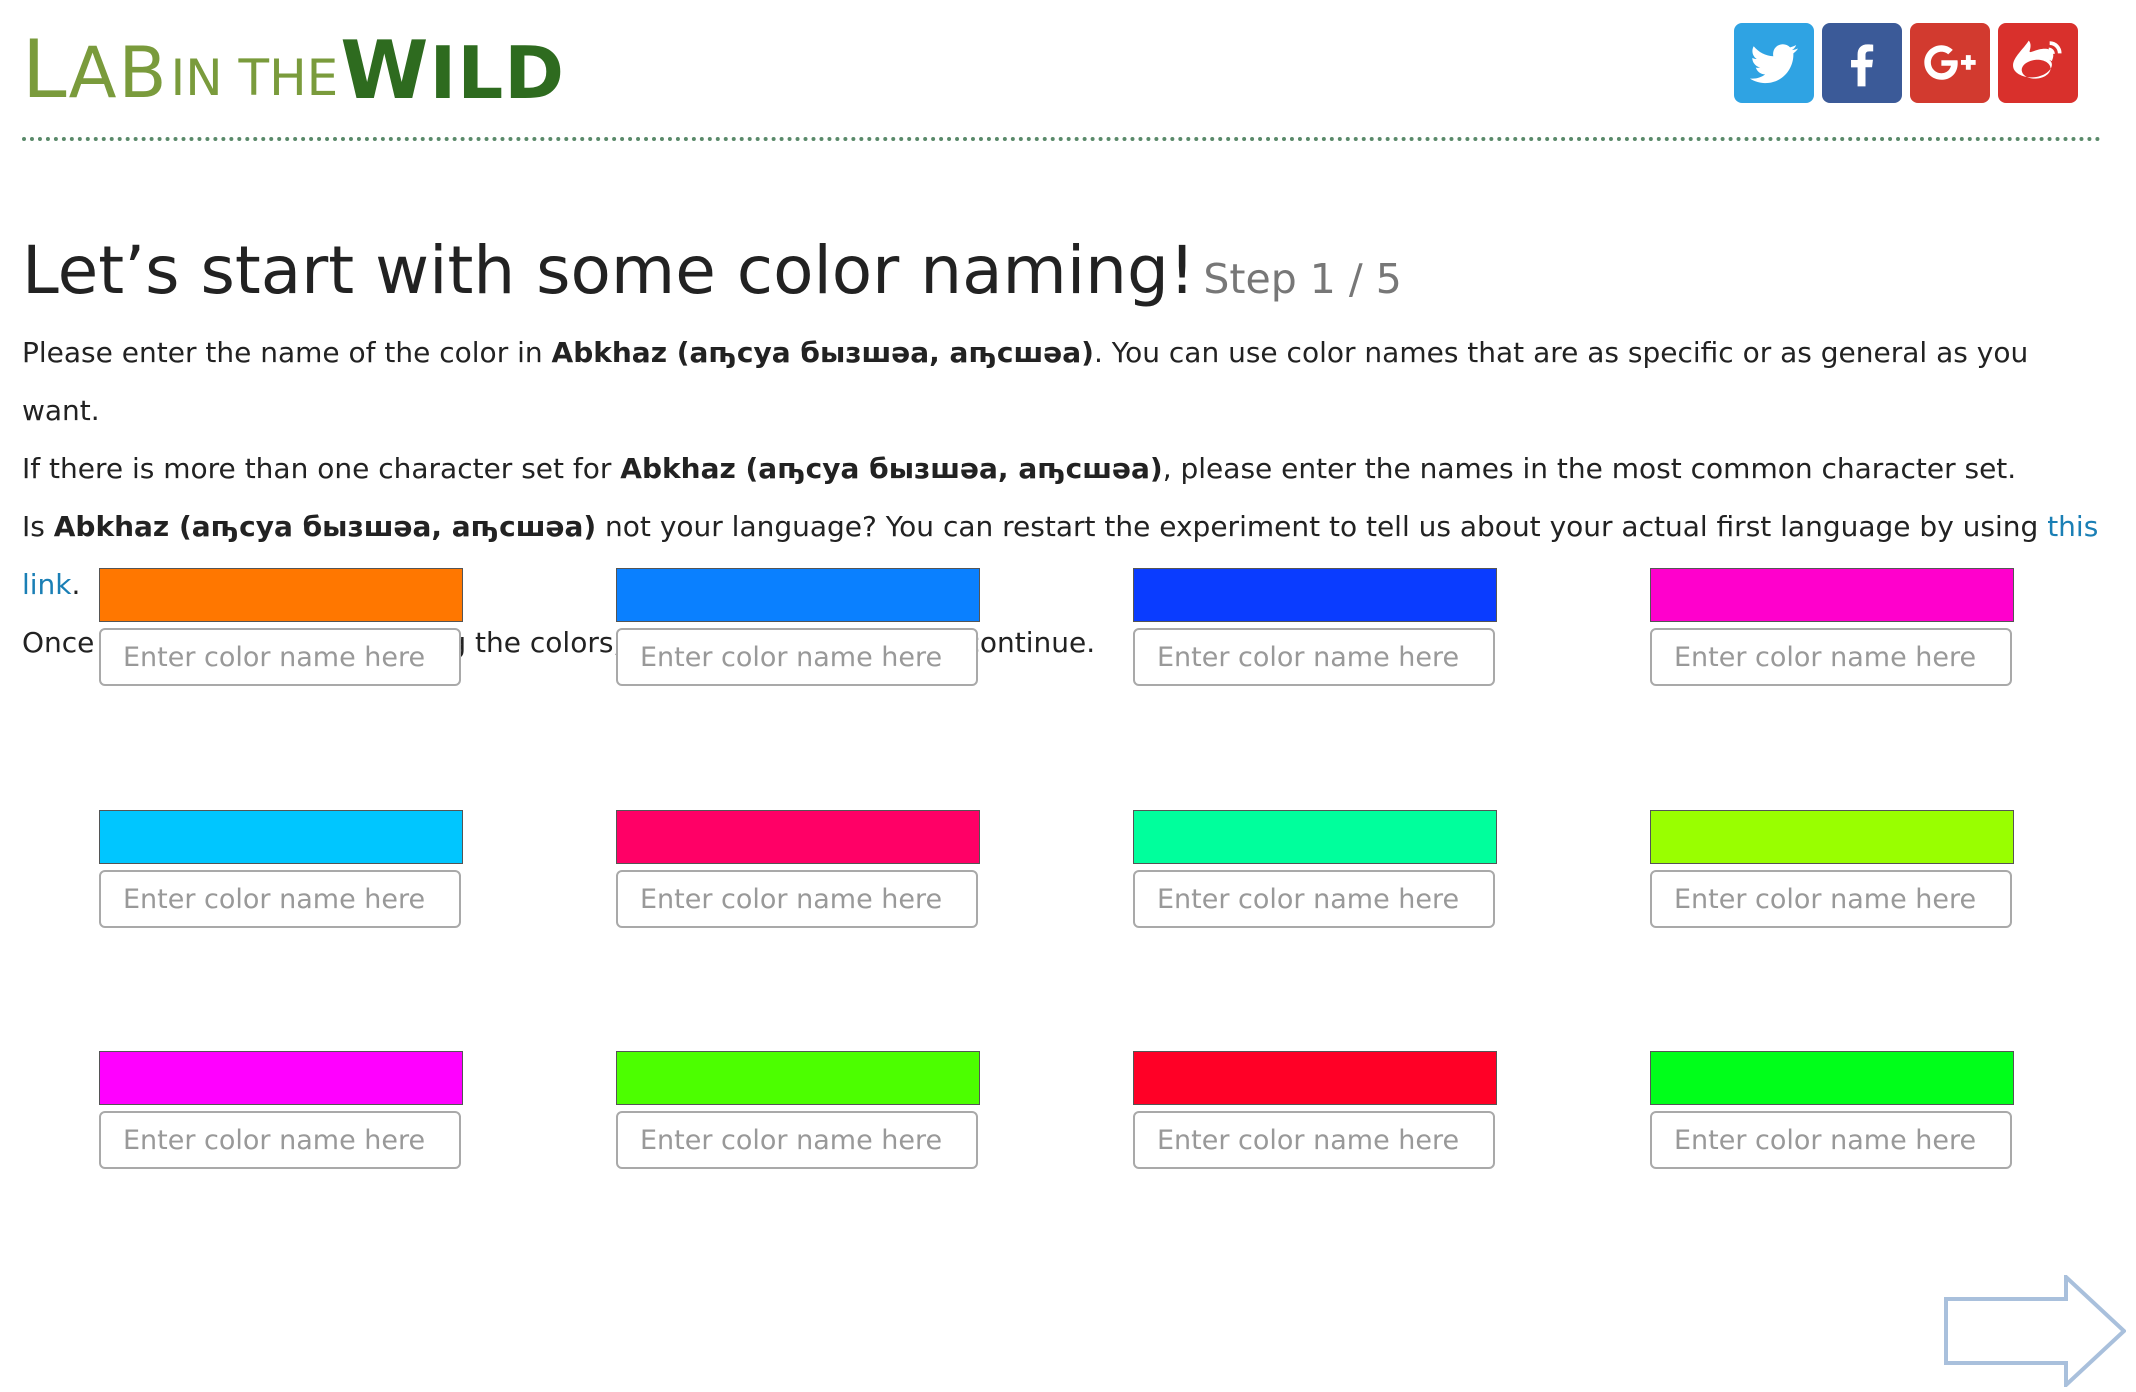  I want to click on weibo-share-button, so click(2038, 63).